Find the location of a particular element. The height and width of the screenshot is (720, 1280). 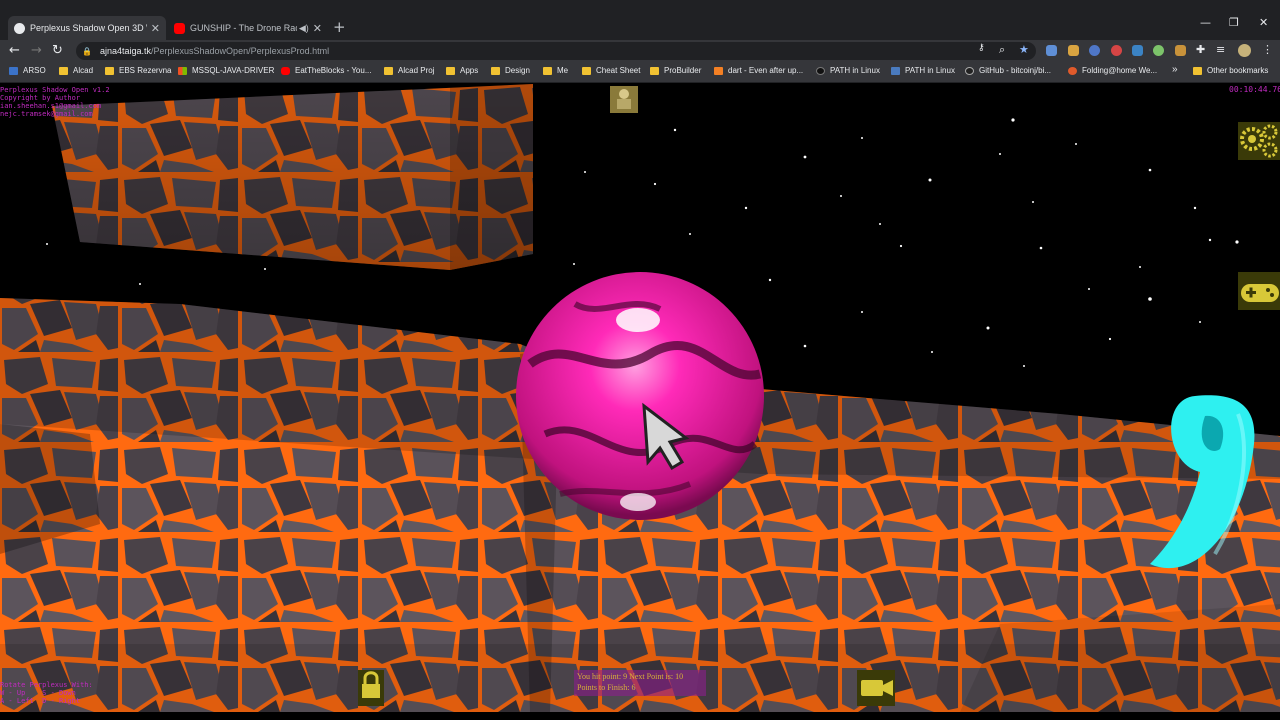

folding-icon is located at coordinates (1072, 70).